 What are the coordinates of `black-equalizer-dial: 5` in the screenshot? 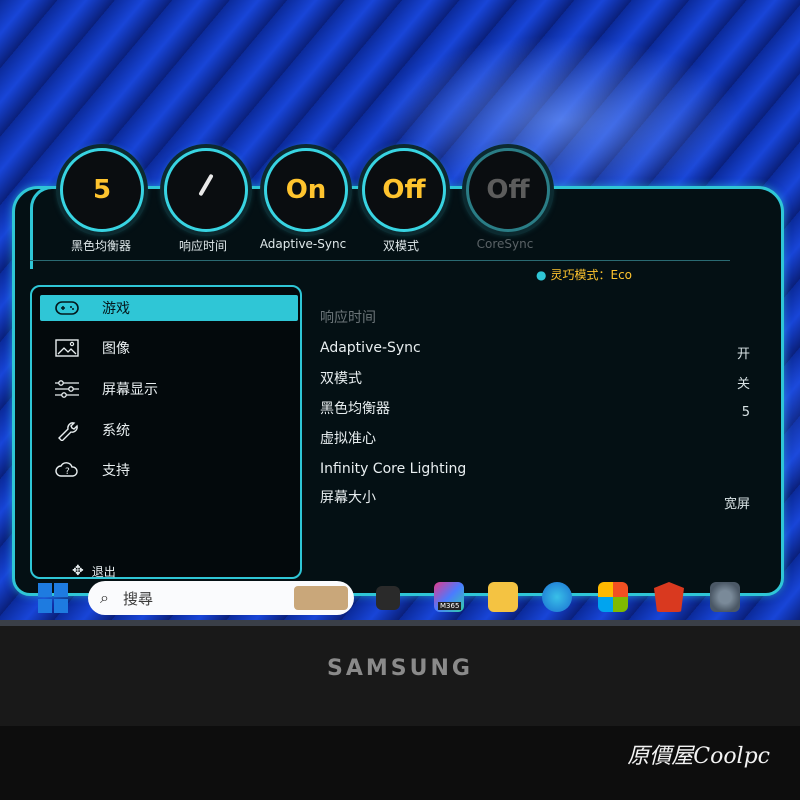 It's located at (102, 190).